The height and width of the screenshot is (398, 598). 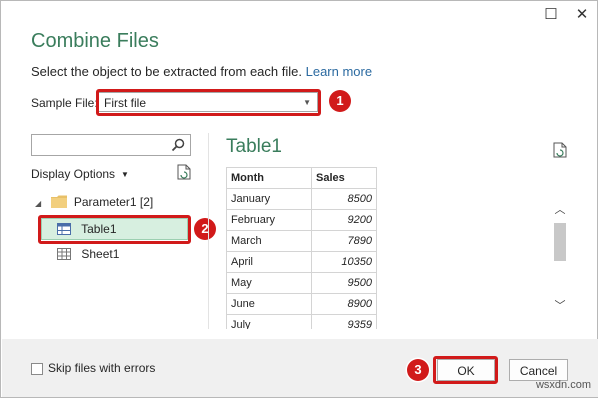 I want to click on display-options-label: Display Options, so click(x=73, y=174).